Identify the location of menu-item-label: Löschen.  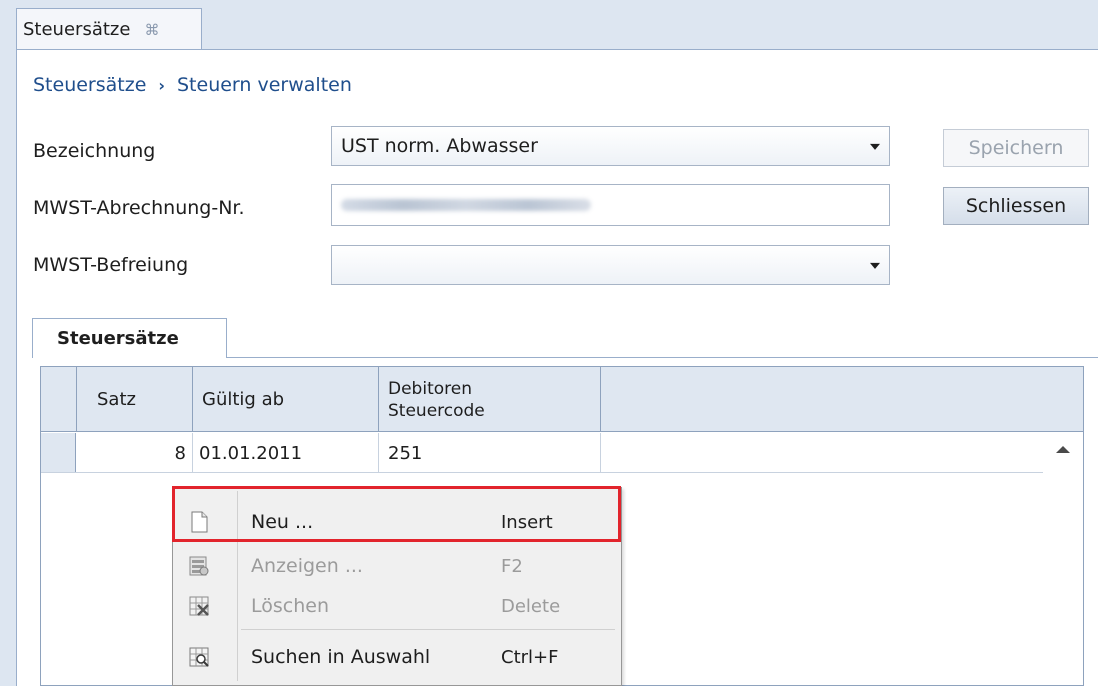
(290, 606).